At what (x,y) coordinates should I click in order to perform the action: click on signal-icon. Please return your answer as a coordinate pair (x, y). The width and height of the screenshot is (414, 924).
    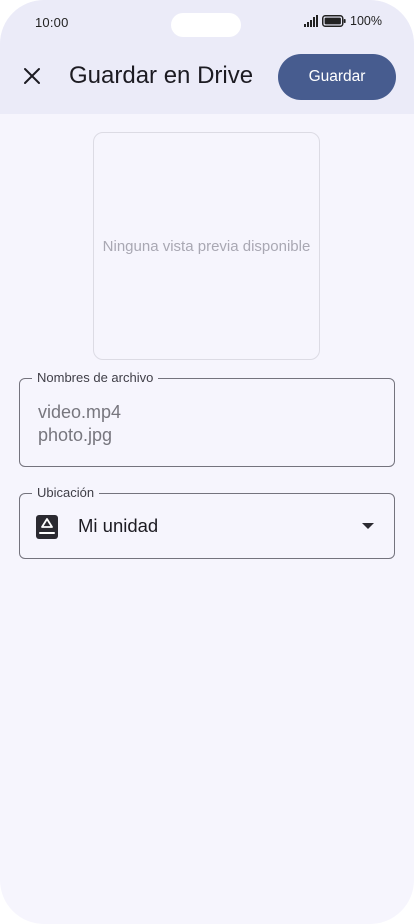
    Looking at the image, I should click on (311, 21).